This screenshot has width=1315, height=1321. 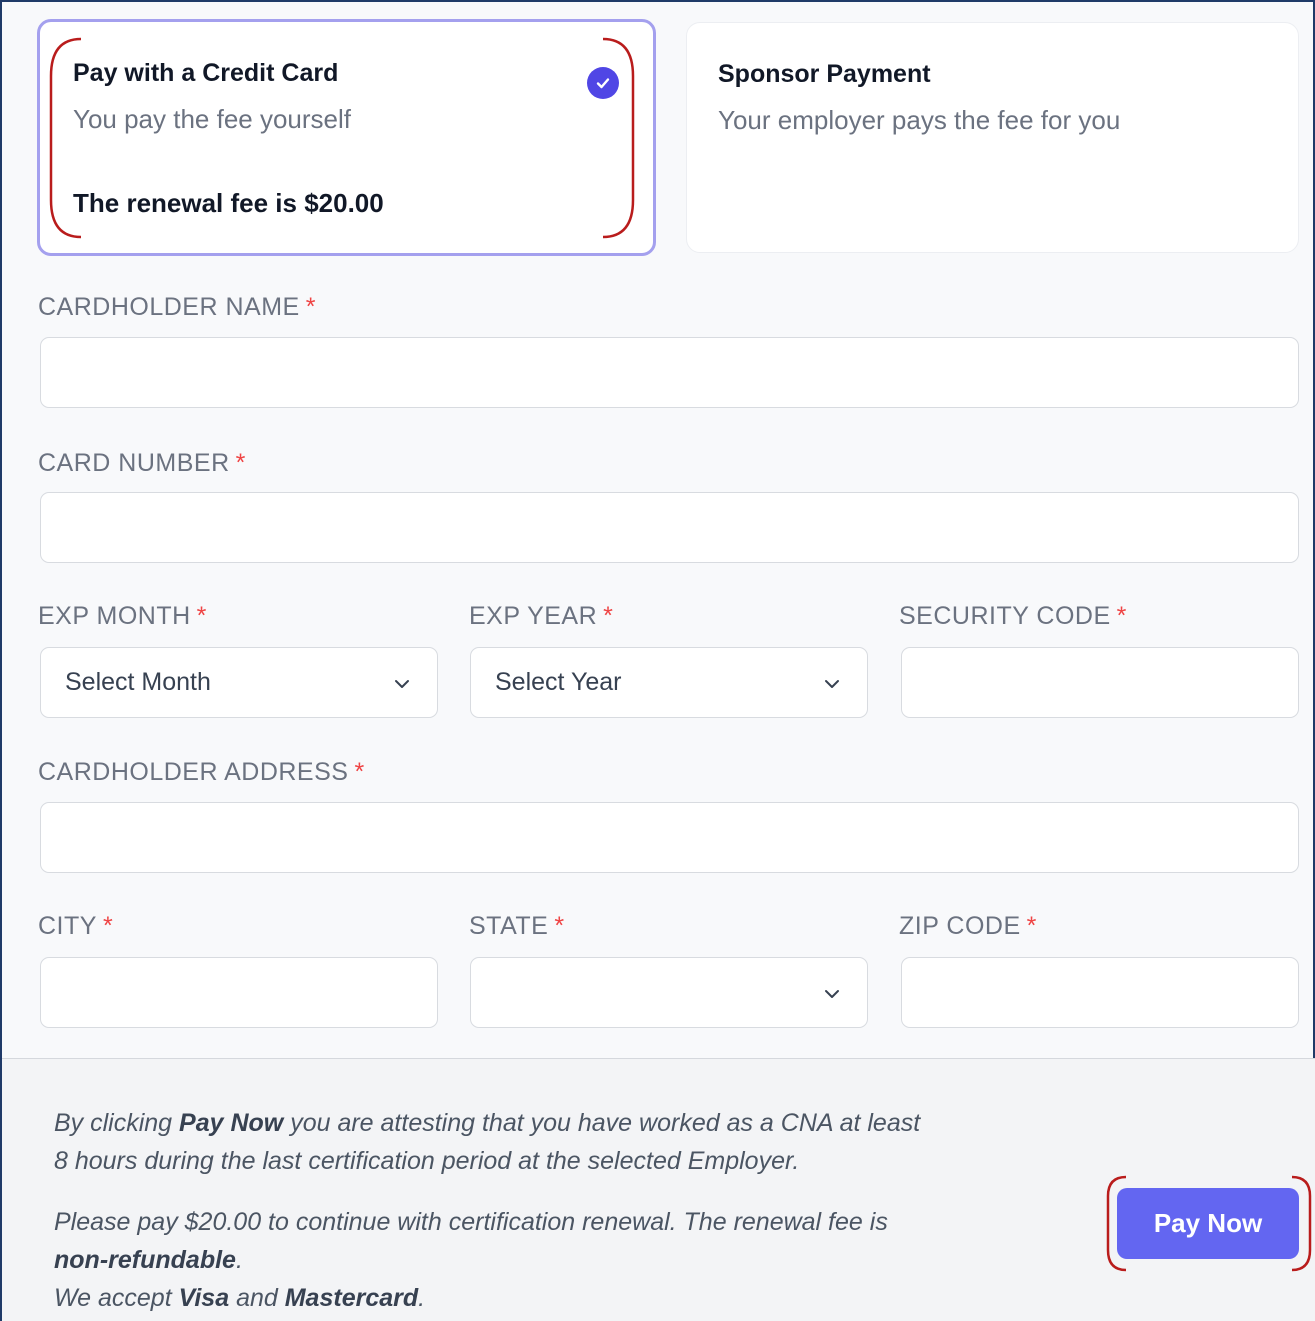 I want to click on cardholder-name-label: CARDHOLDER NAME *, so click(x=177, y=307).